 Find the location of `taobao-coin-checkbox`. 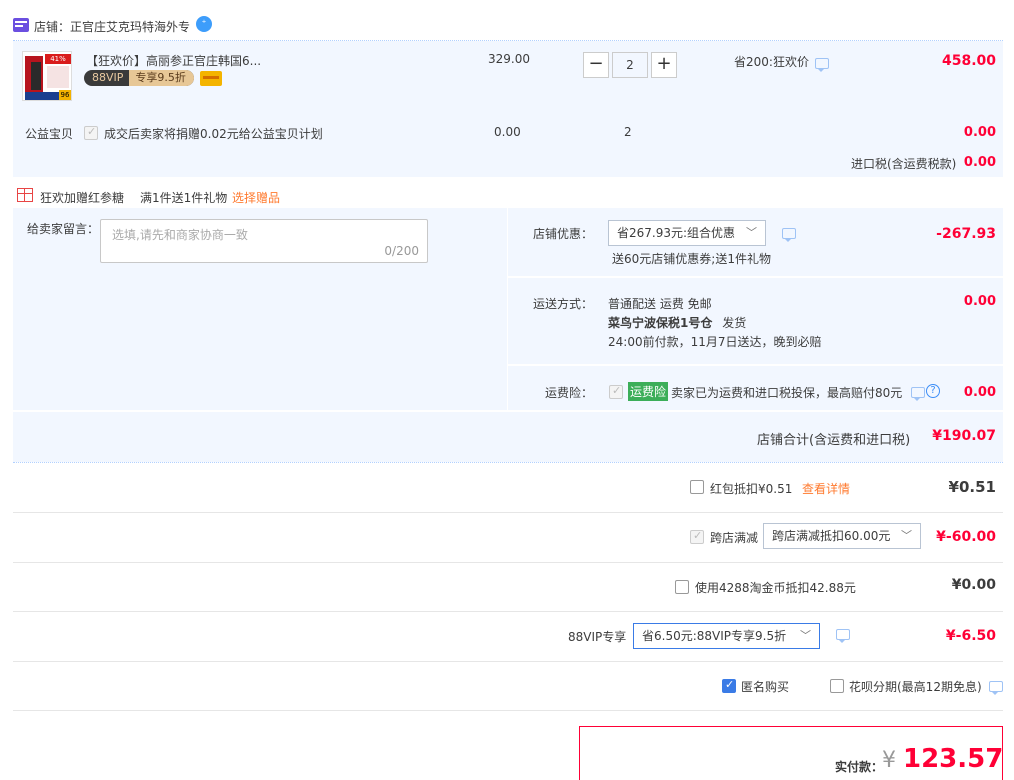

taobao-coin-checkbox is located at coordinates (682, 587).